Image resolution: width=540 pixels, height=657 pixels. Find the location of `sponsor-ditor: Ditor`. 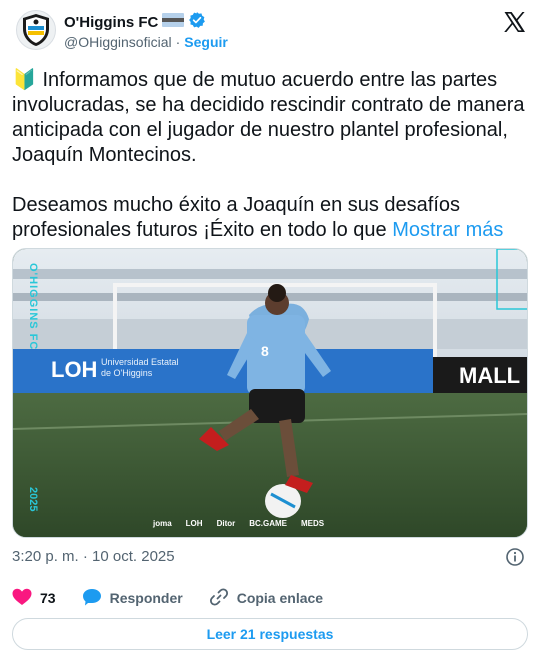

sponsor-ditor: Ditor is located at coordinates (226, 523).